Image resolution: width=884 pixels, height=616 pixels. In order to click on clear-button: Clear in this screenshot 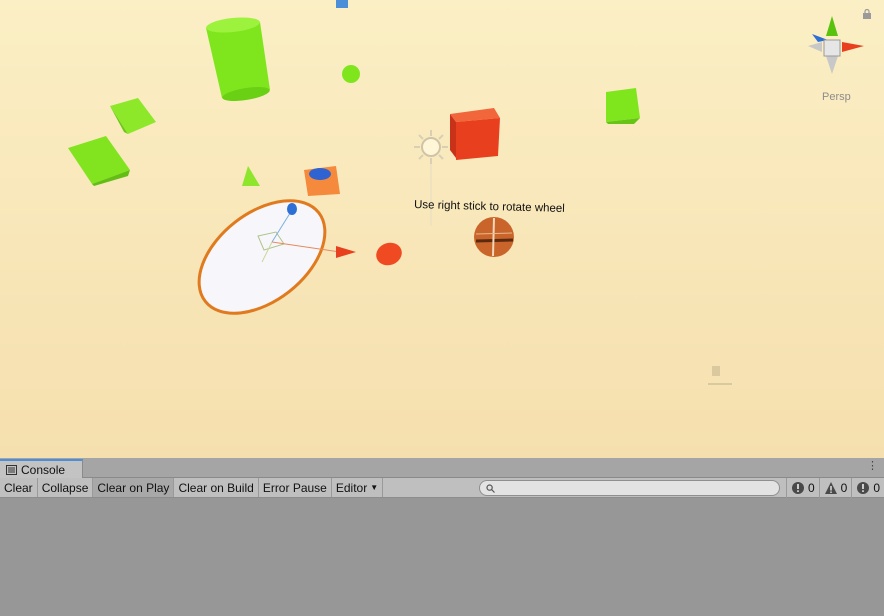, I will do `click(19, 487)`.